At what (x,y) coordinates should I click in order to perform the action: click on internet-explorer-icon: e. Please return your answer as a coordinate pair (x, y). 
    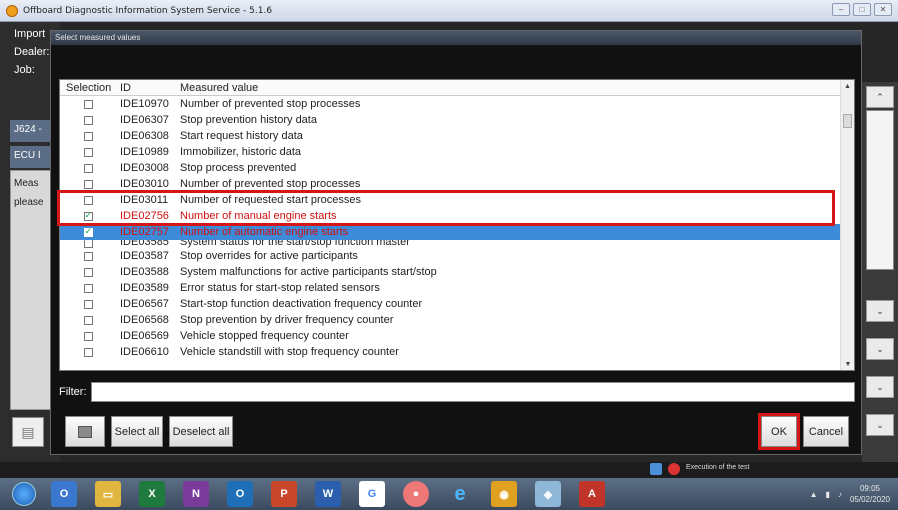
    Looking at the image, I should click on (460, 494).